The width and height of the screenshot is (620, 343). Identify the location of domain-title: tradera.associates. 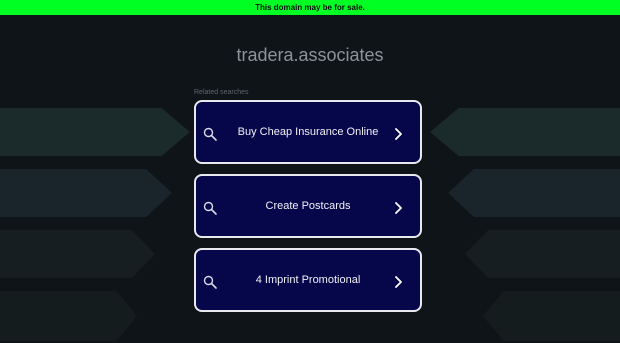
(310, 55).